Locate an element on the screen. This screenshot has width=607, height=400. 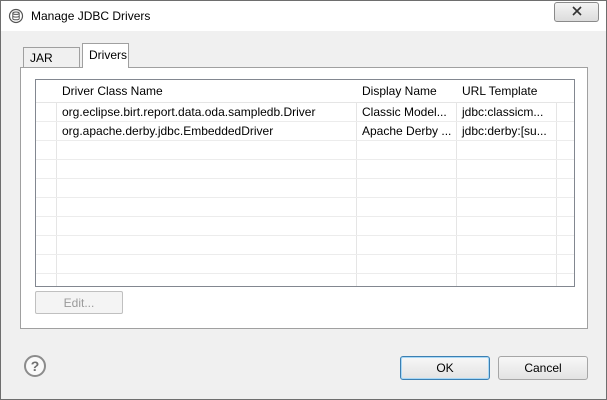
title-bar: Manage JDBC Drivers is located at coordinates (303, 16).